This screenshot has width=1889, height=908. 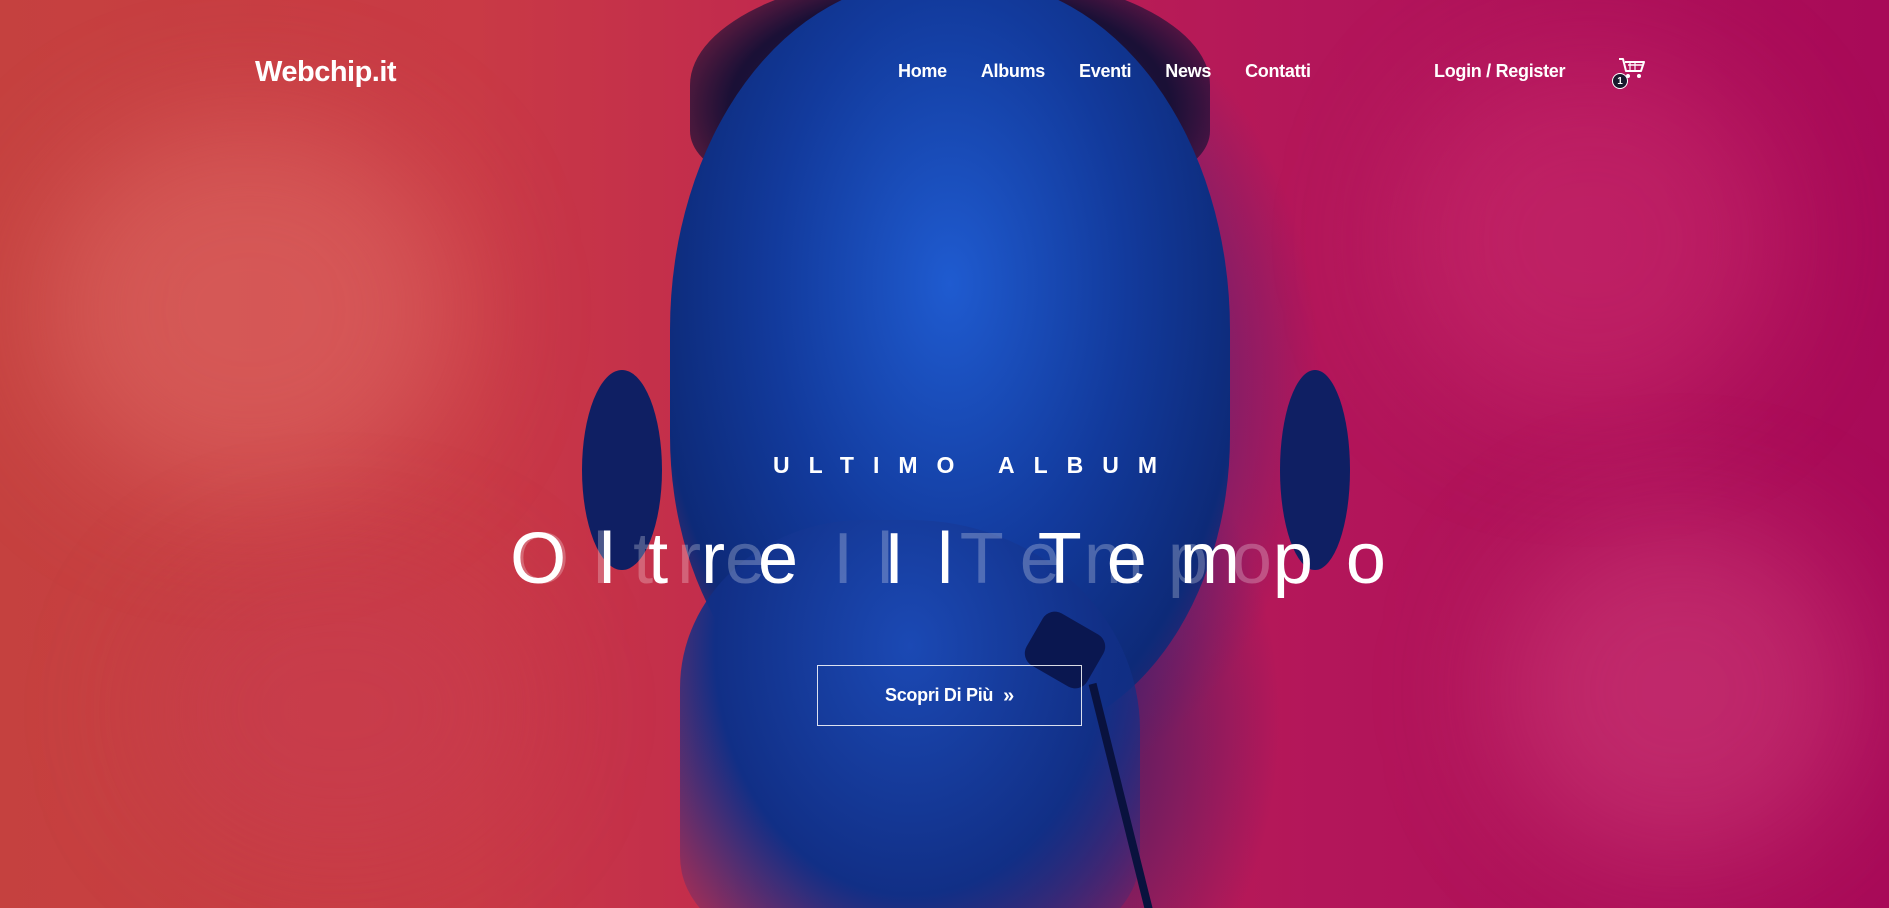 I want to click on hero-title-wrap: Oltre Il Tempo Oltre Il Tempo, so click(x=944, y=558).